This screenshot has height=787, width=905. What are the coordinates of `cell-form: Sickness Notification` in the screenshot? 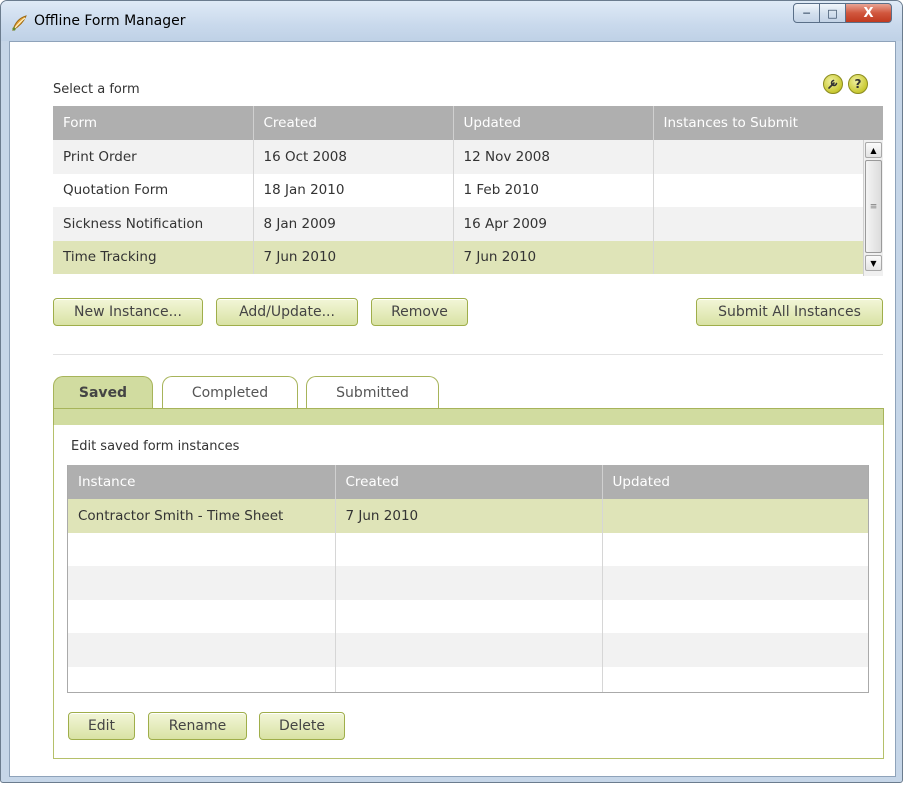 It's located at (153, 224).